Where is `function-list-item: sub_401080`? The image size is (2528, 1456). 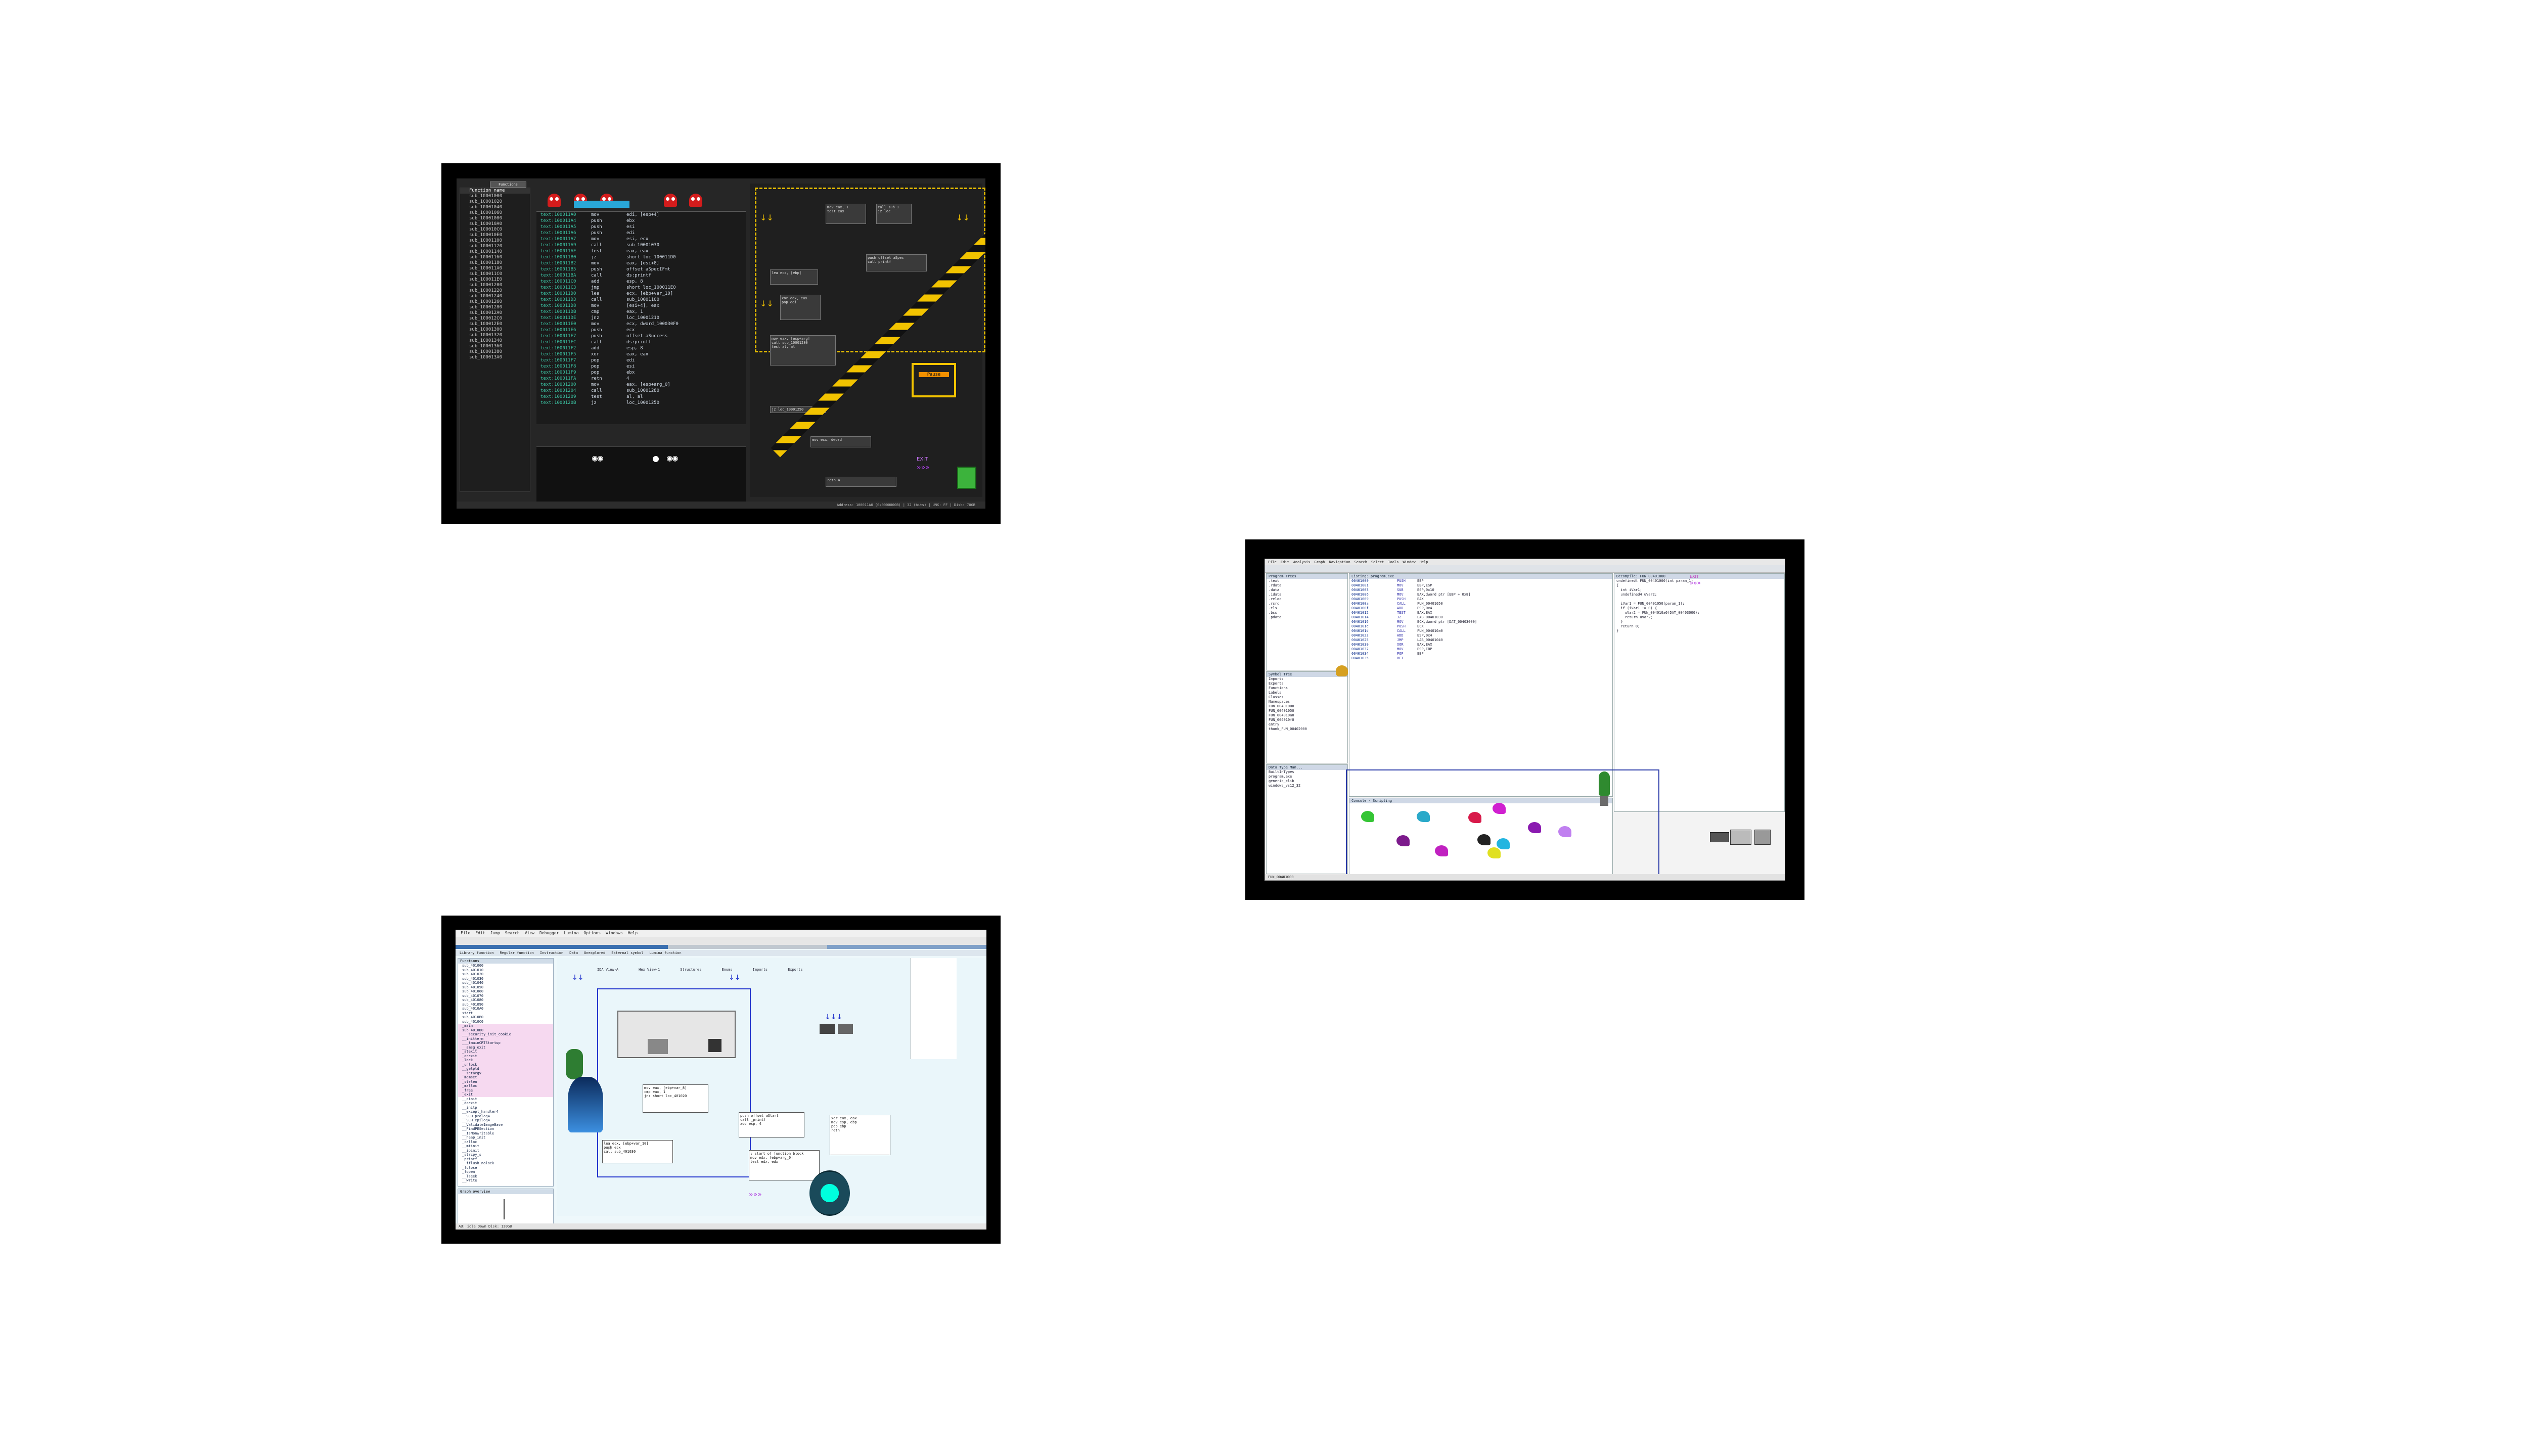
function-list-item: sub_401080 is located at coordinates (506, 1000).